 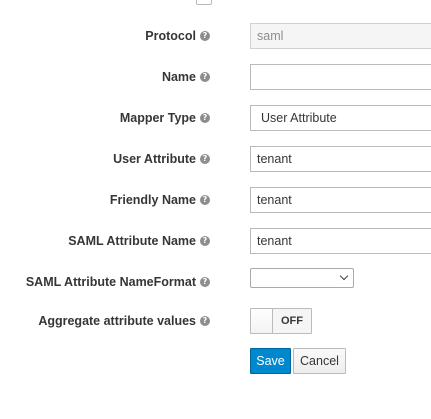 I want to click on user-attribute-input, so click(x=340, y=159).